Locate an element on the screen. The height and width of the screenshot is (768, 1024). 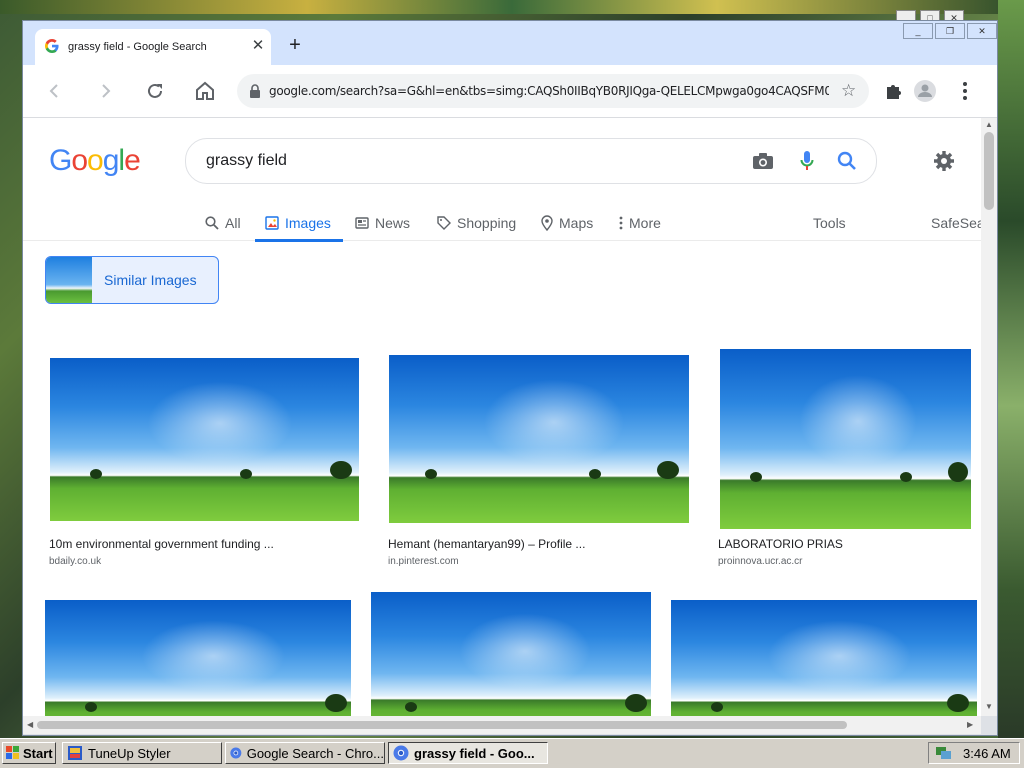
tab-images: Images is located at coordinates (299, 225).